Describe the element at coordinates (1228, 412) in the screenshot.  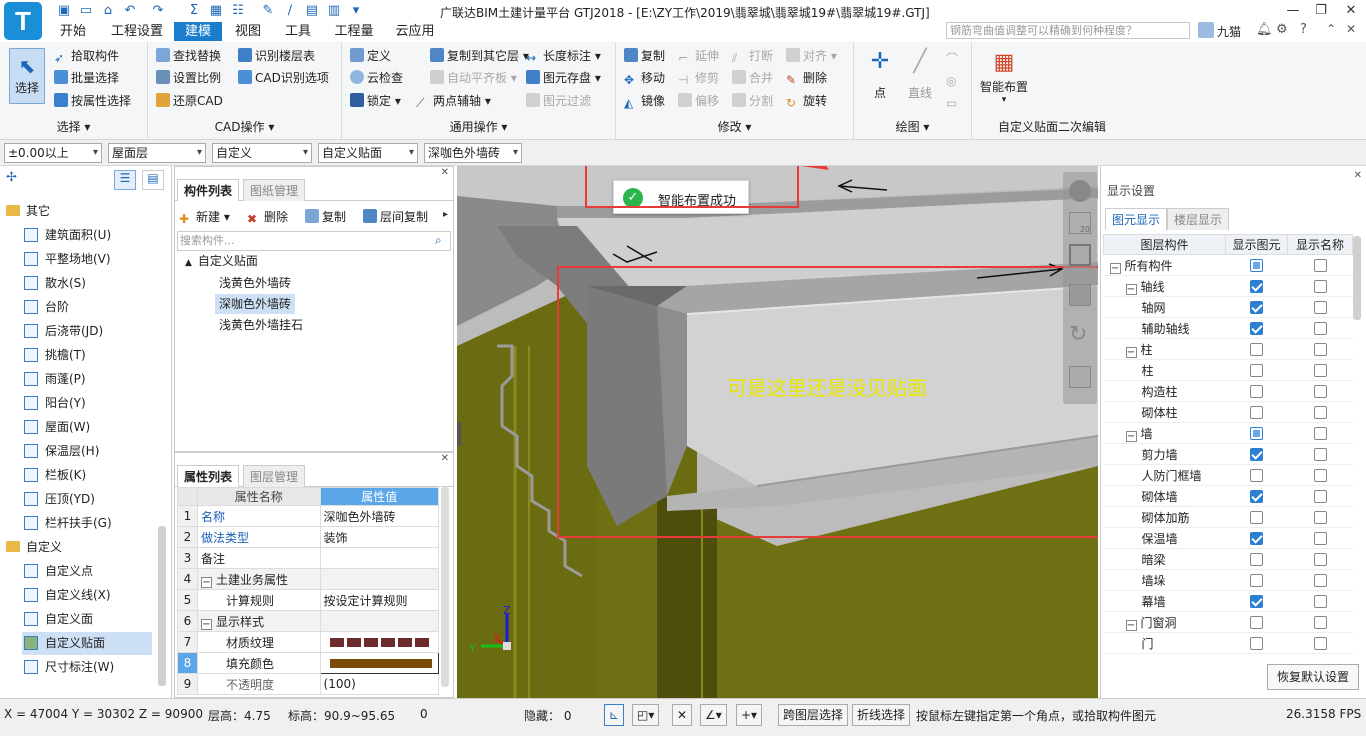
I see `layer-row: 砌体柱` at that location.